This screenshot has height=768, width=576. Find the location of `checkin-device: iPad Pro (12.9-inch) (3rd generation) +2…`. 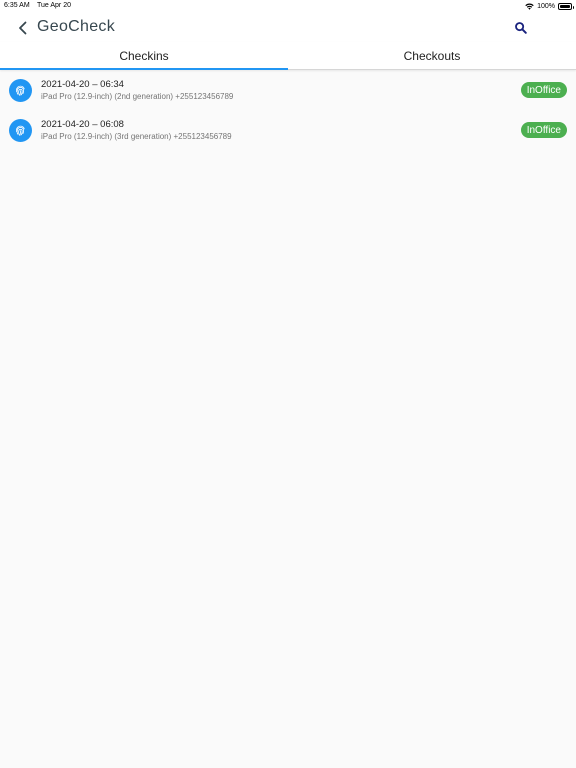

checkin-device: iPad Pro (12.9-inch) (3rd generation) +2… is located at coordinates (136, 136).